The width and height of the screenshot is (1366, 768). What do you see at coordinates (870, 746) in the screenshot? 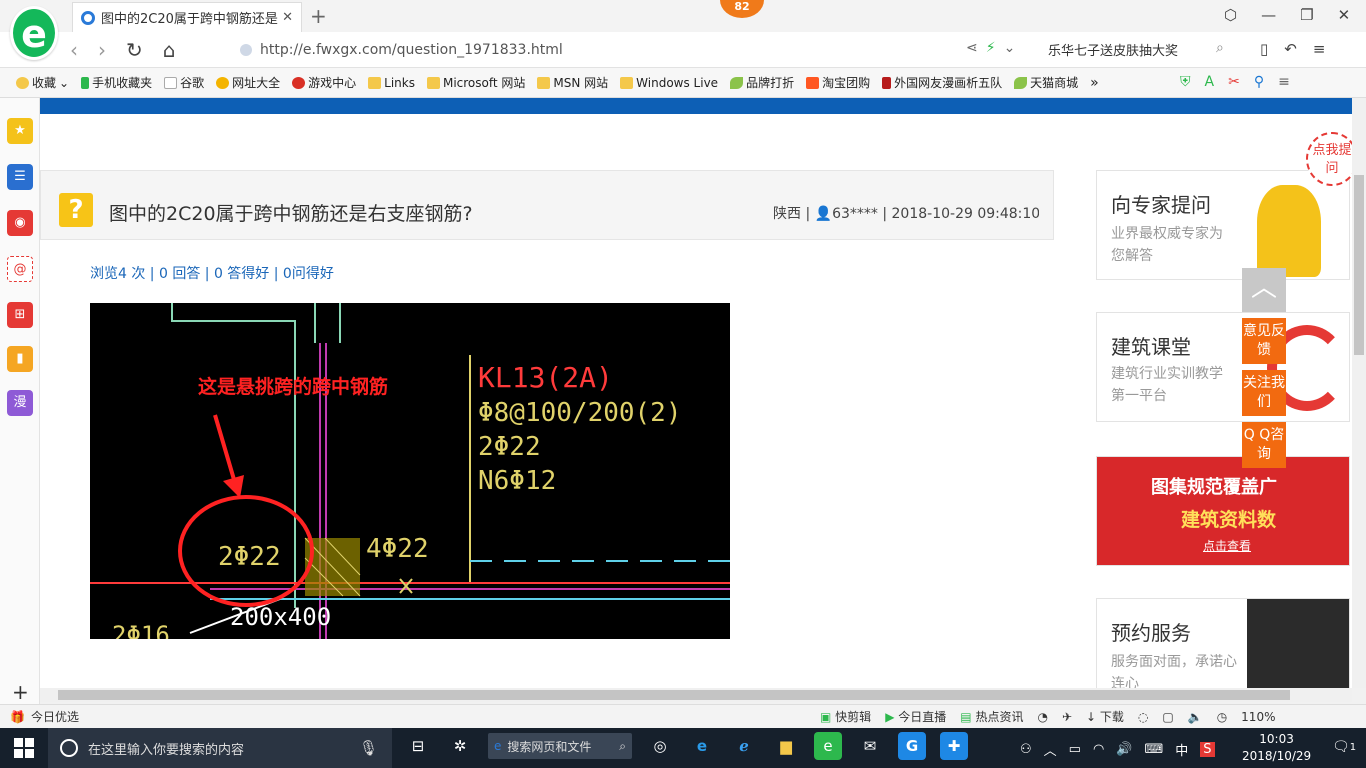
I see `mail-app-icon: ✉` at bounding box center [870, 746].